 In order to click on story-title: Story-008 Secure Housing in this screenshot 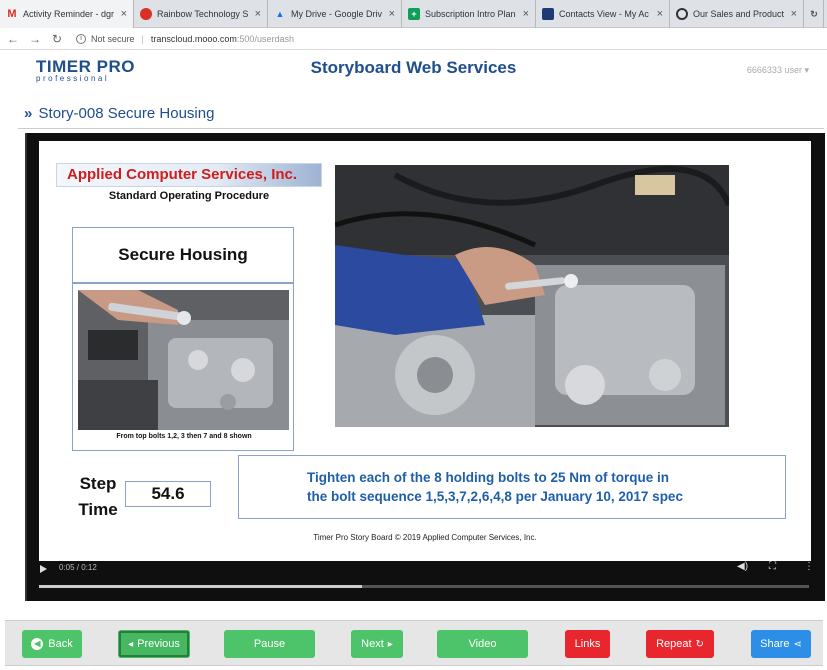, I will do `click(126, 113)`.